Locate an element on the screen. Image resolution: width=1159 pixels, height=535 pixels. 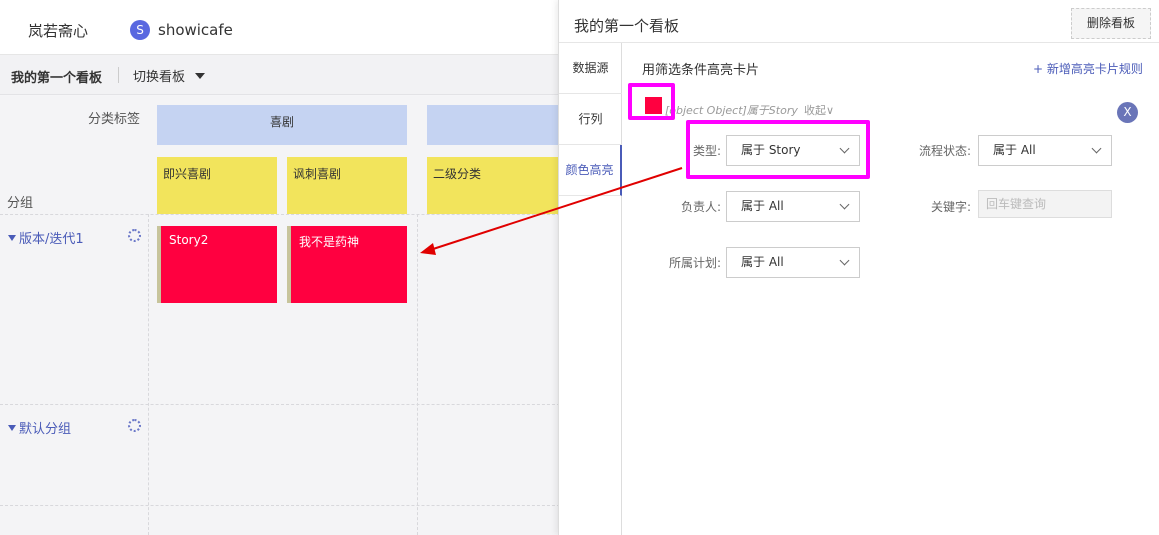
panel-title: 我的第一个看板 is located at coordinates (627, 26).